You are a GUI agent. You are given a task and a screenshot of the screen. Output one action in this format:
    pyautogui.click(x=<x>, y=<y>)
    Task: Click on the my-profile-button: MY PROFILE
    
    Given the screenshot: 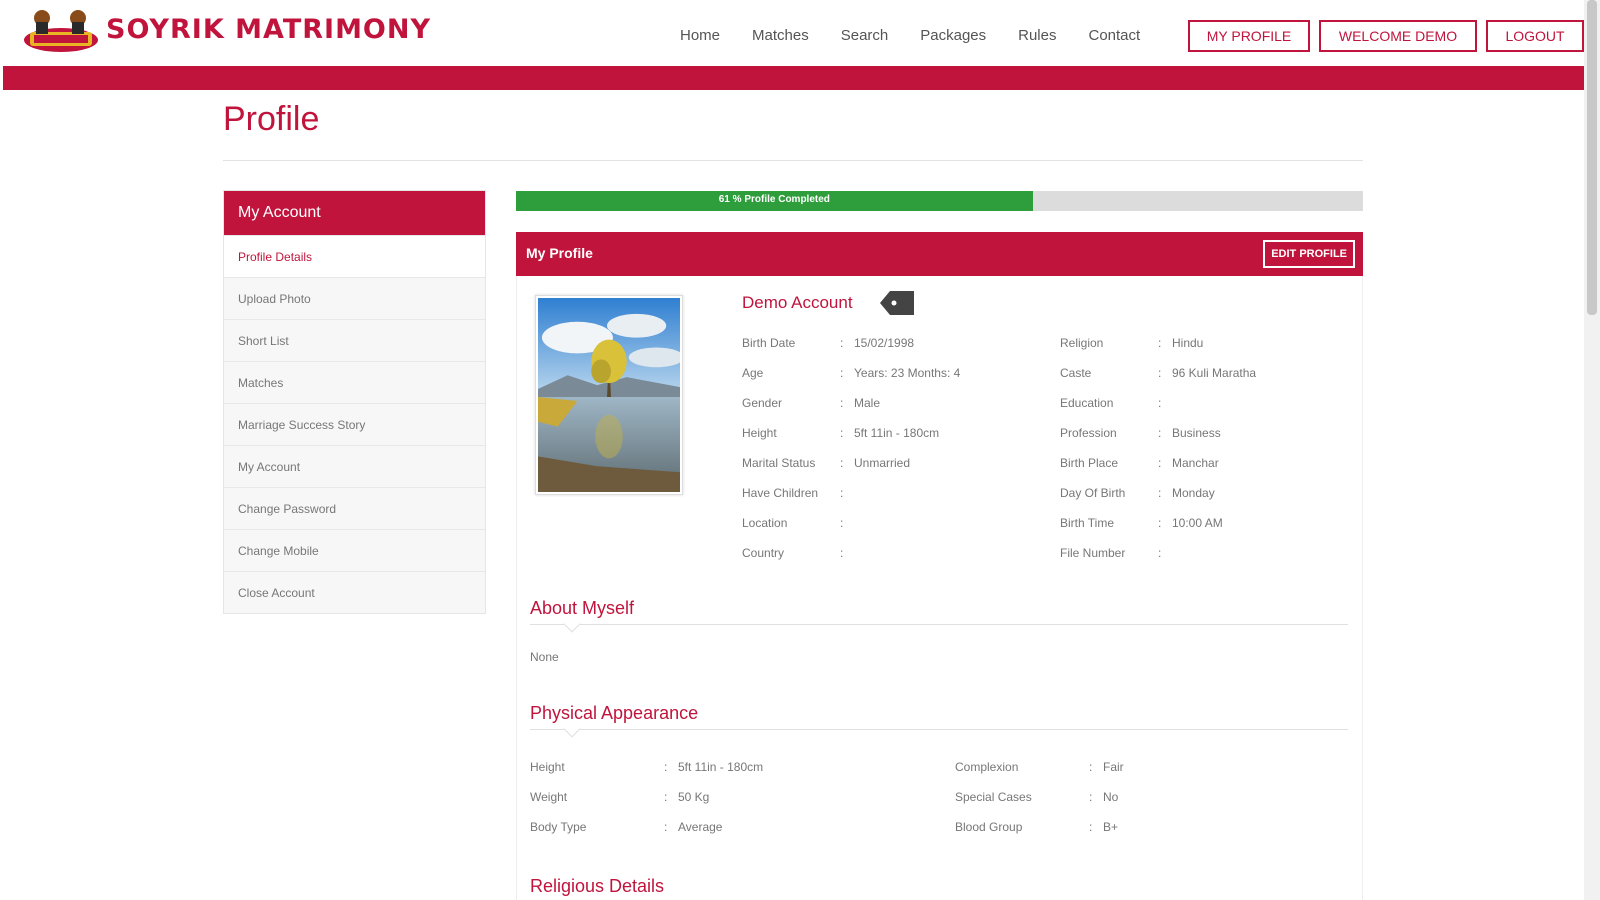 What is the action you would take?
    pyautogui.click(x=1249, y=36)
    